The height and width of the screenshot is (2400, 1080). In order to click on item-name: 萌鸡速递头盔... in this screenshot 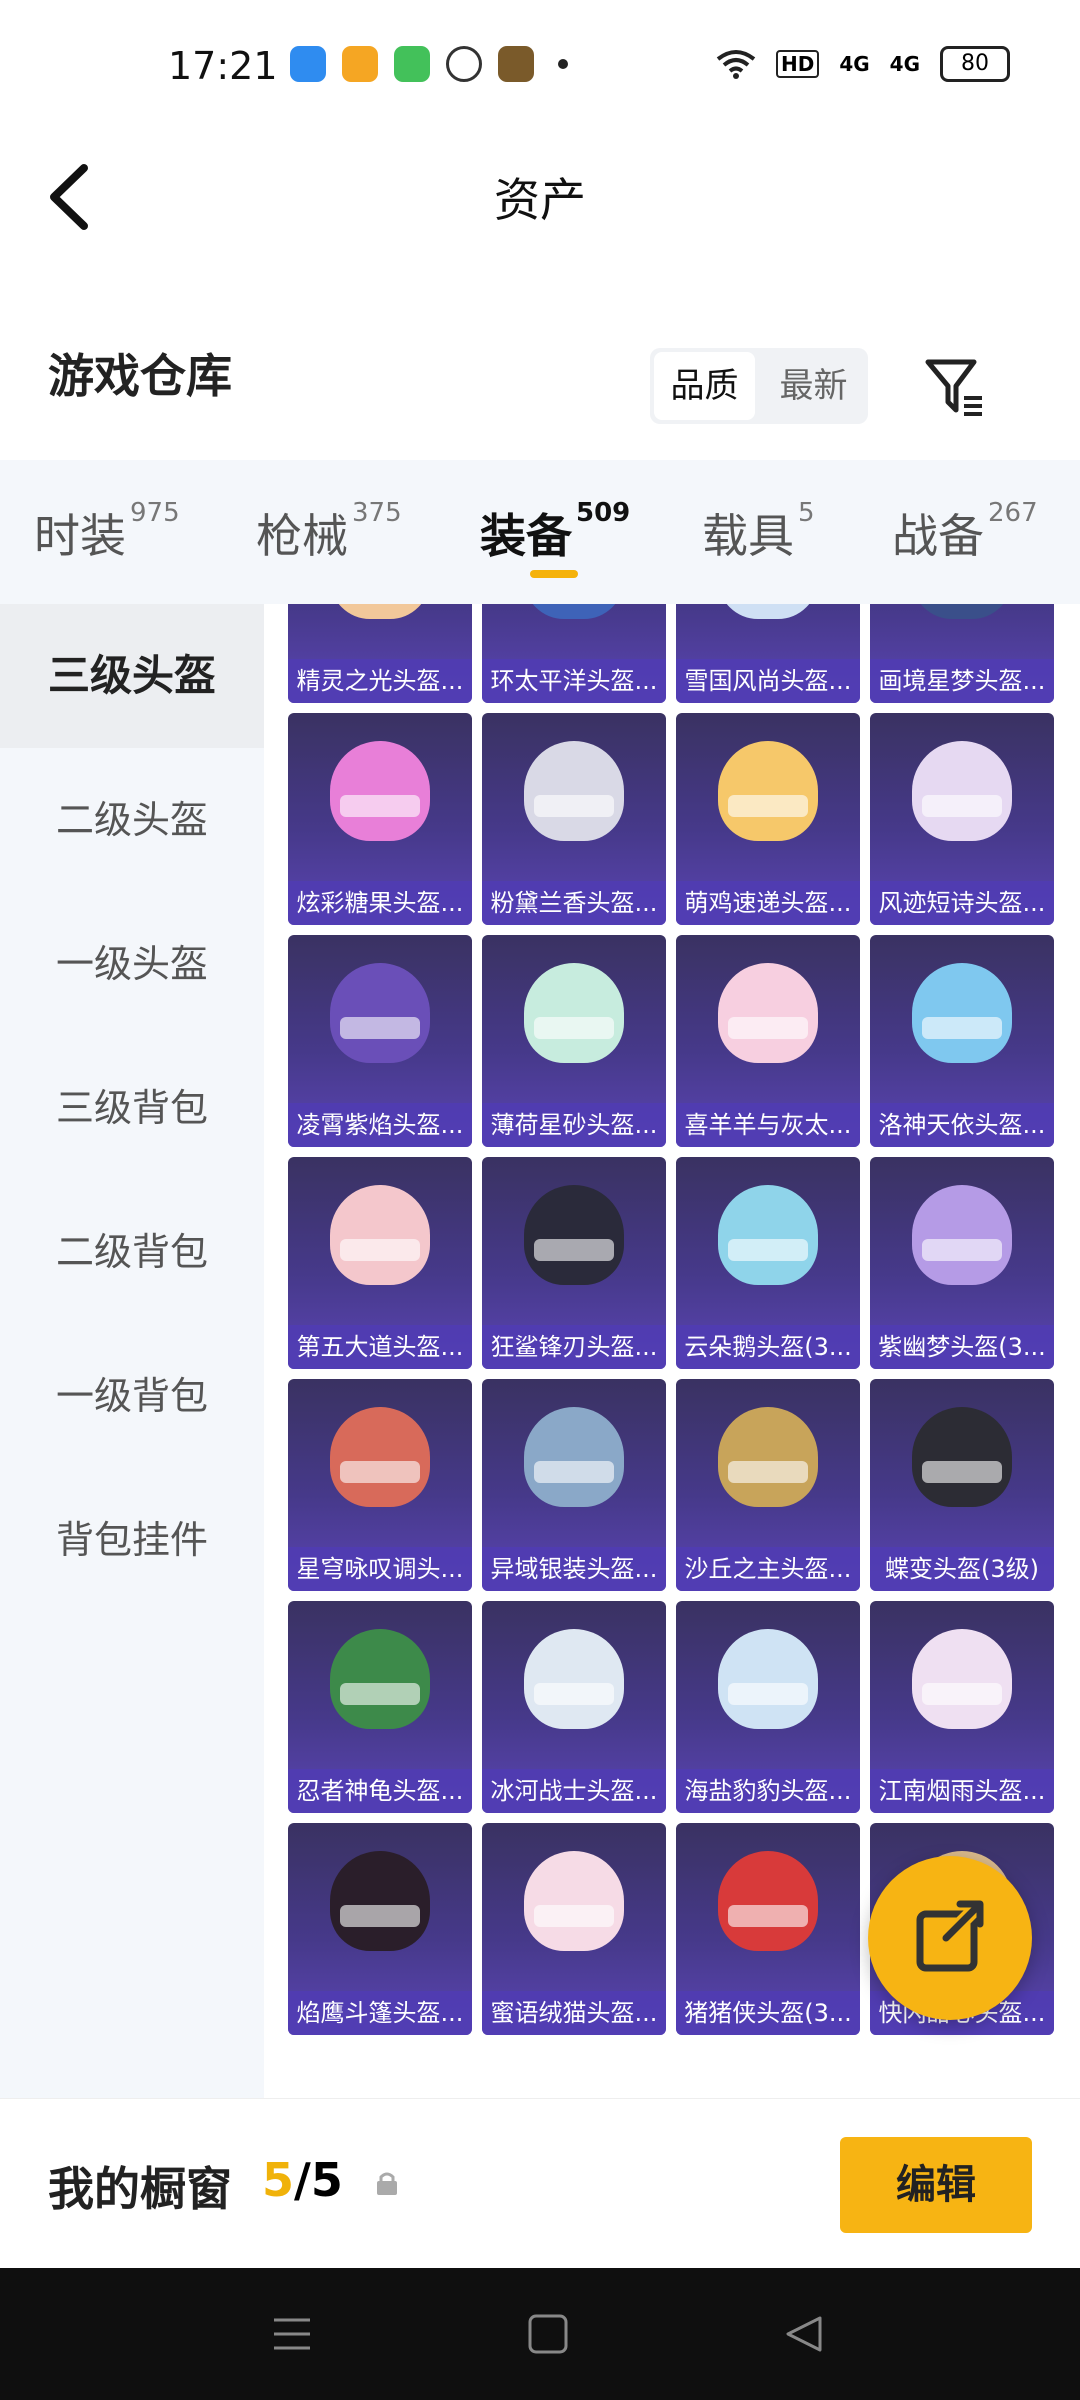, I will do `click(768, 903)`.